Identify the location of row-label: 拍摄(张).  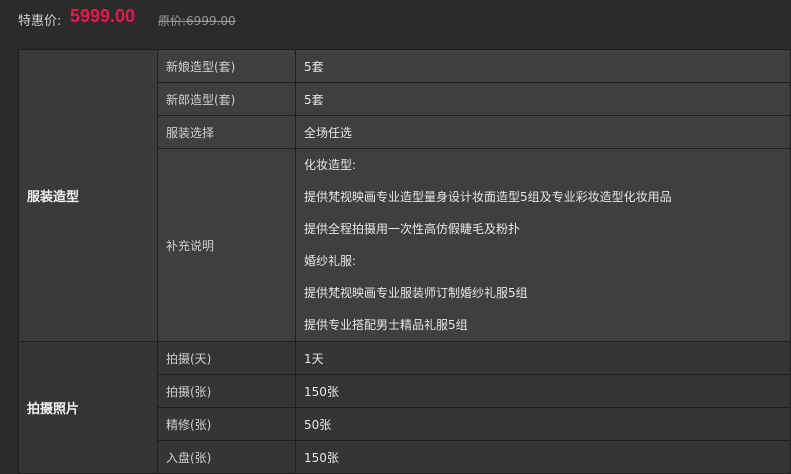
(226, 391).